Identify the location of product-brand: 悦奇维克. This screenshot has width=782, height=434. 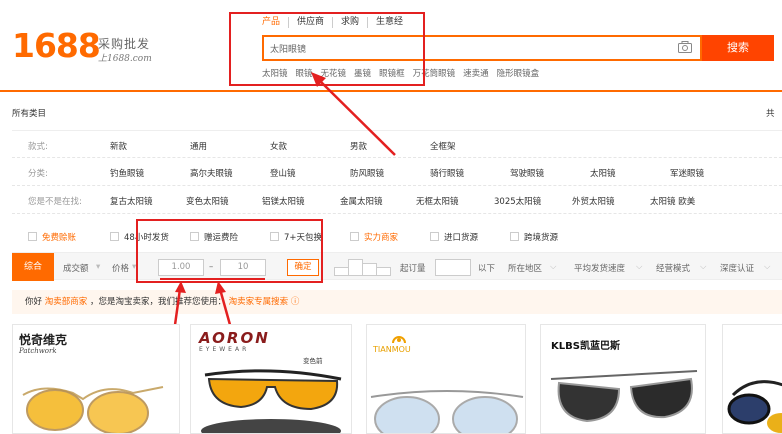
(43, 340).